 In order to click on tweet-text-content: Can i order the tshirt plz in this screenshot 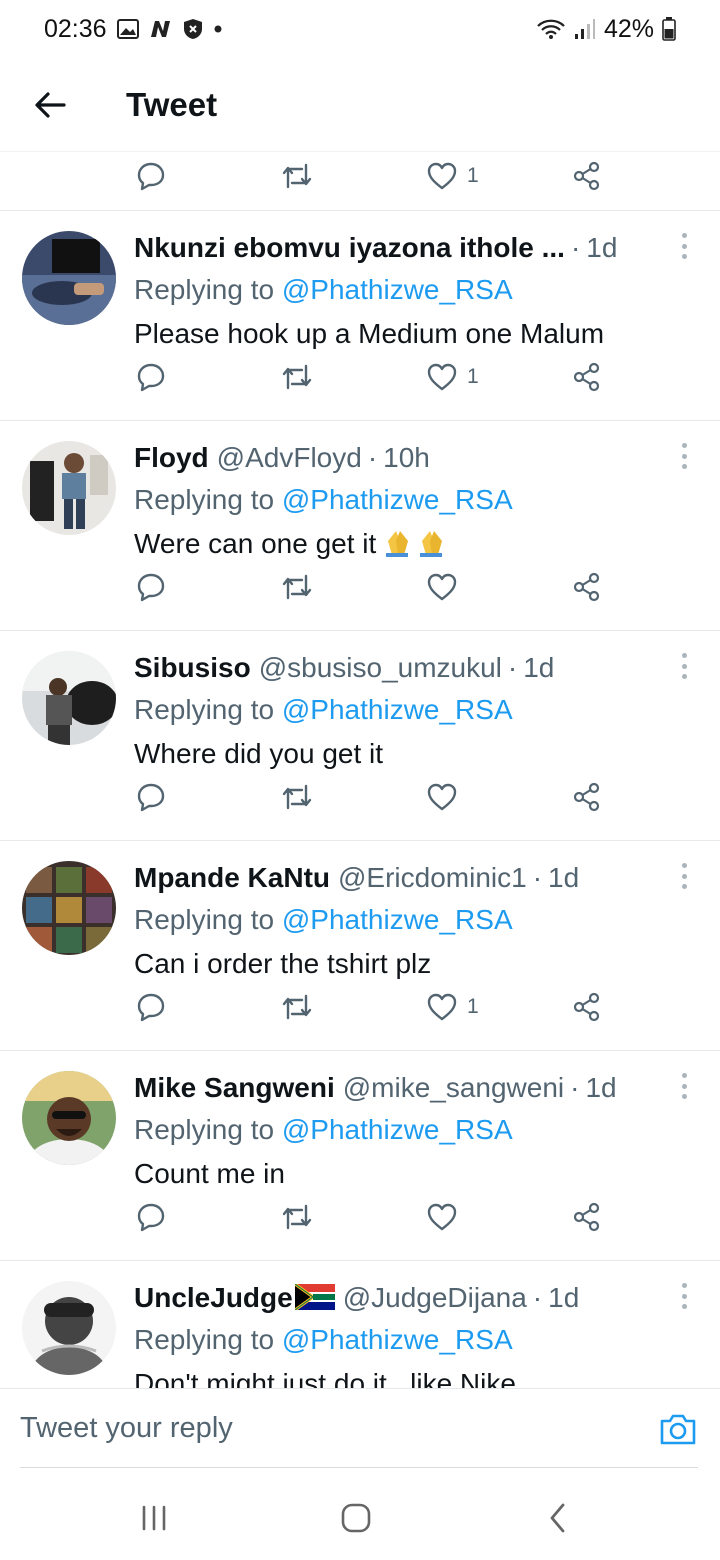, I will do `click(283, 963)`.